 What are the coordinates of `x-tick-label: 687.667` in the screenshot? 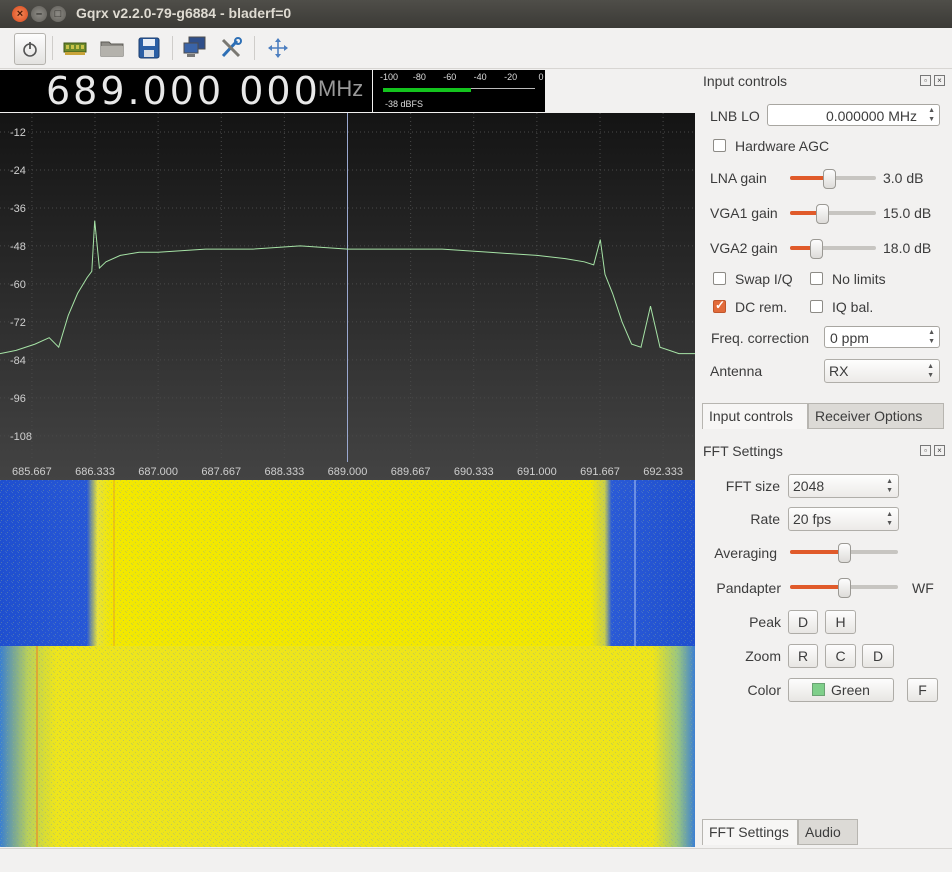 It's located at (221, 472).